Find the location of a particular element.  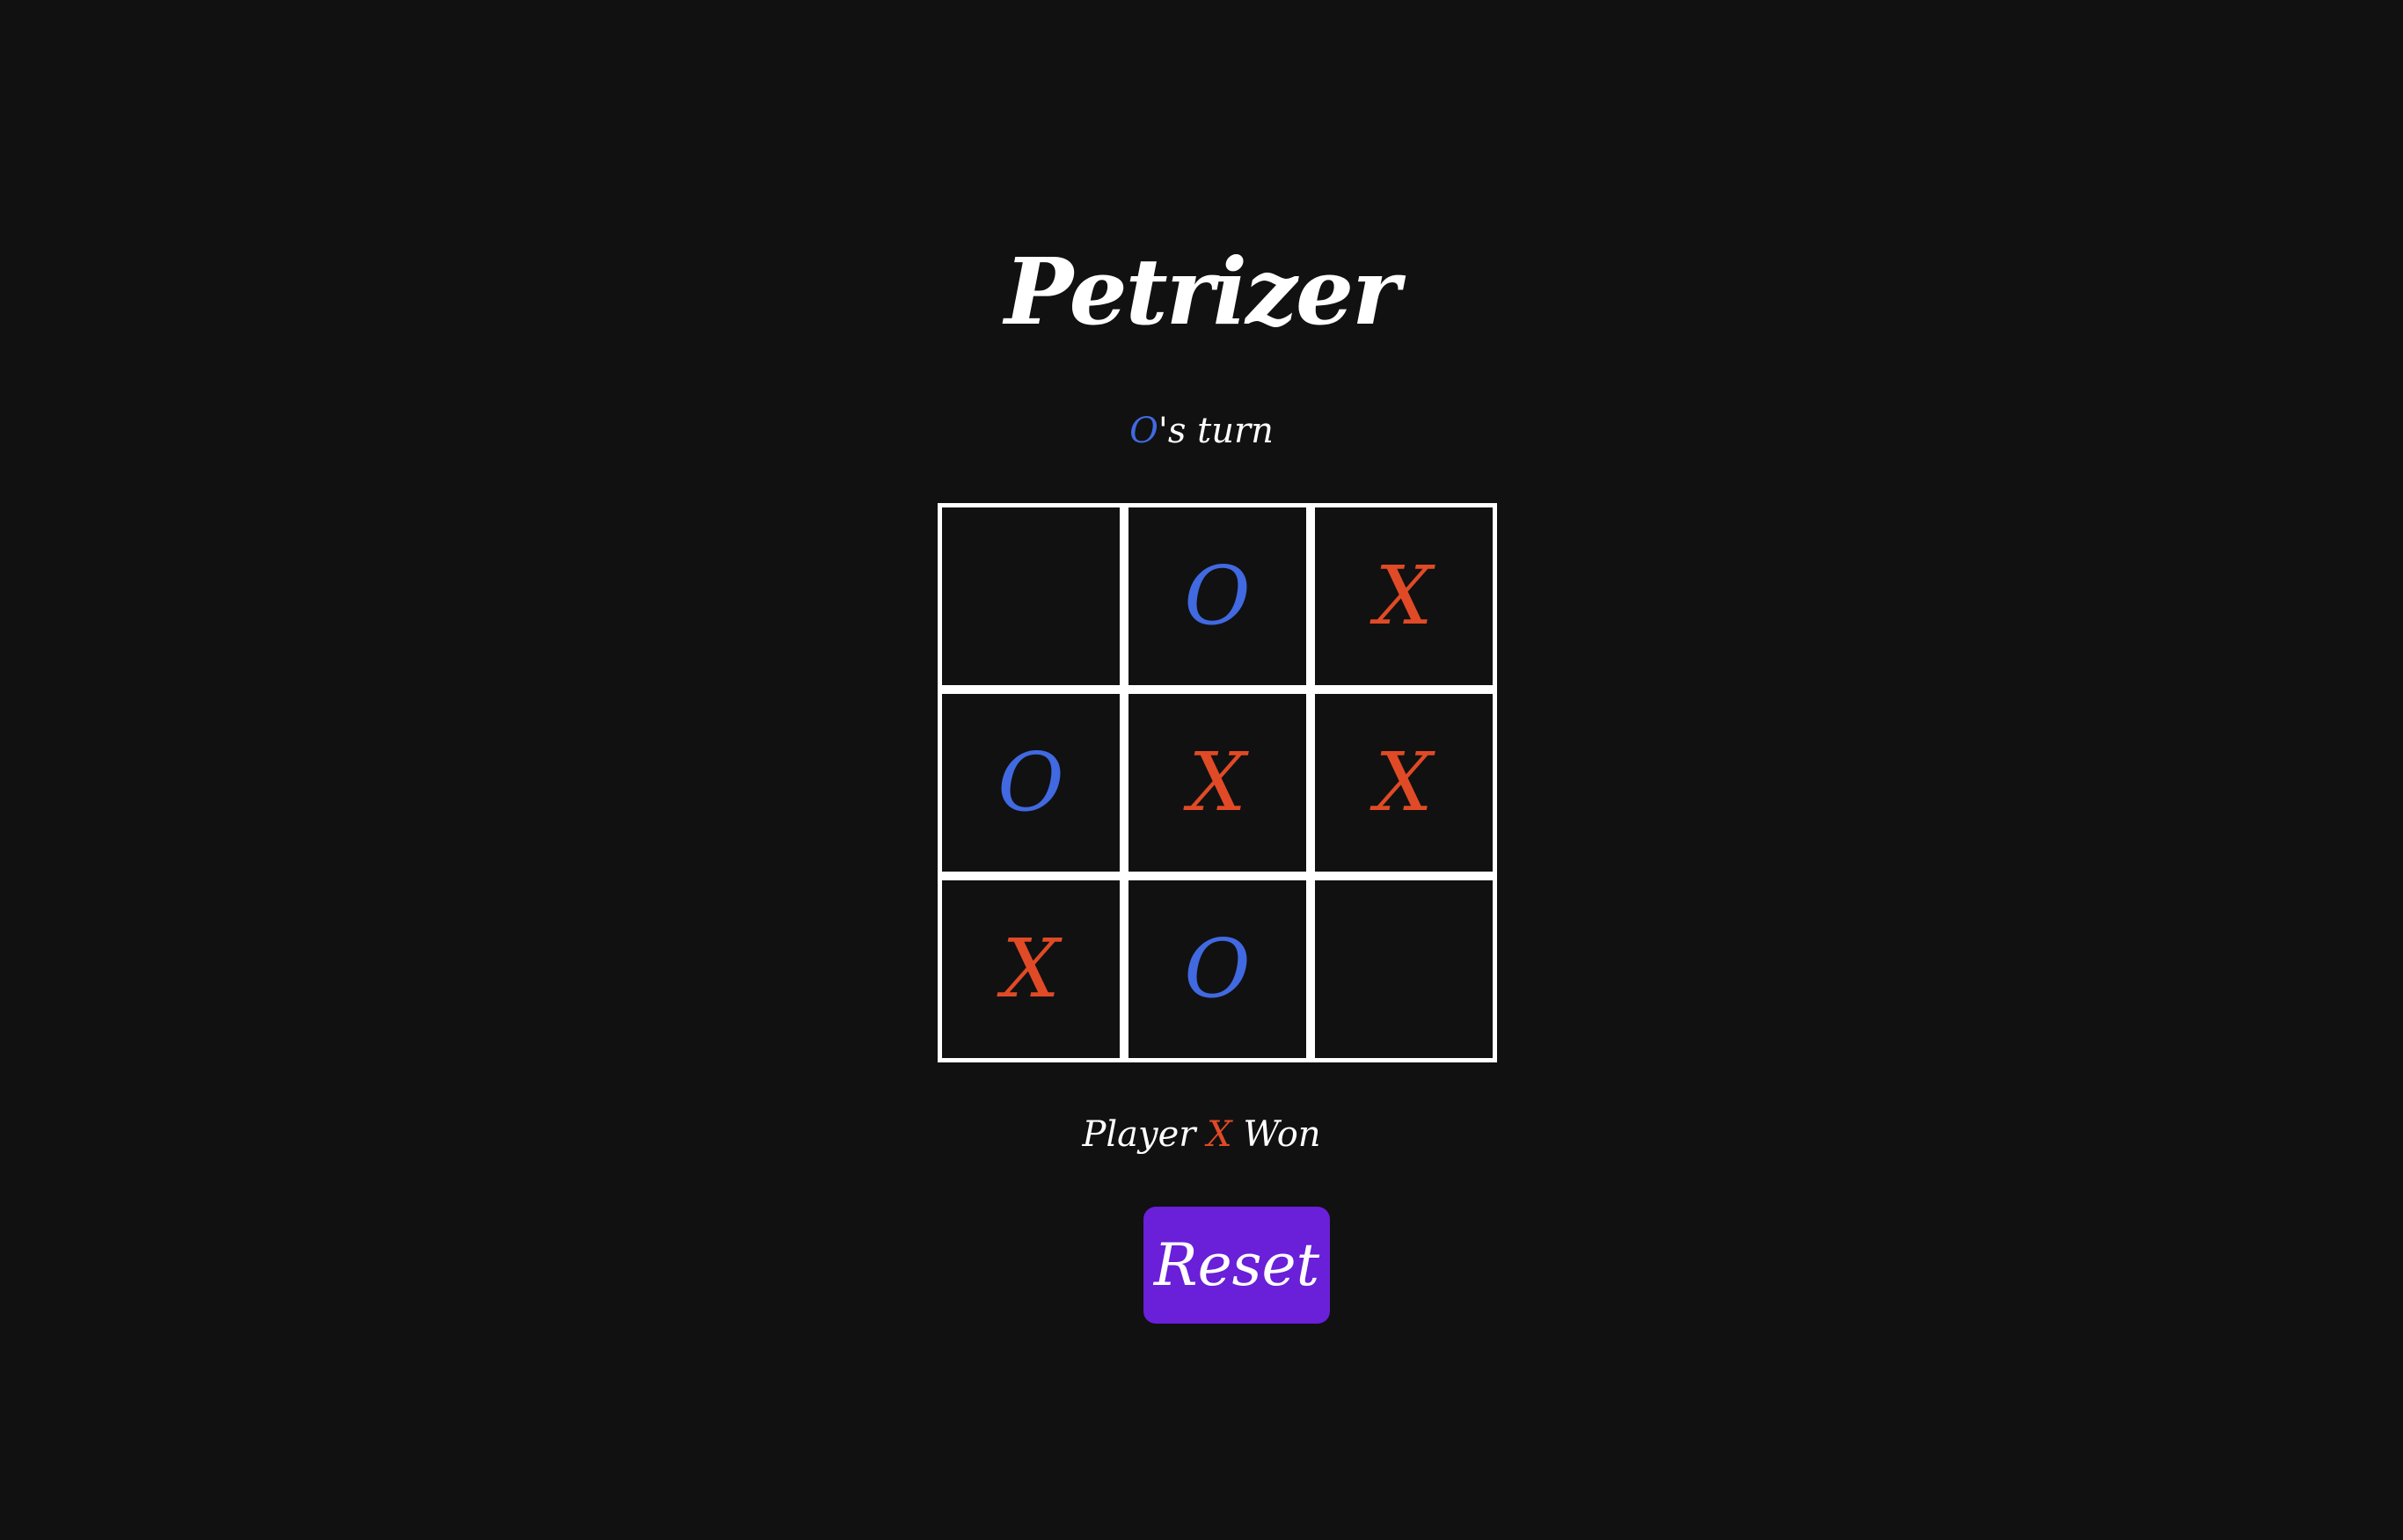

game-status: Player X Won is located at coordinates (1201, 1134).